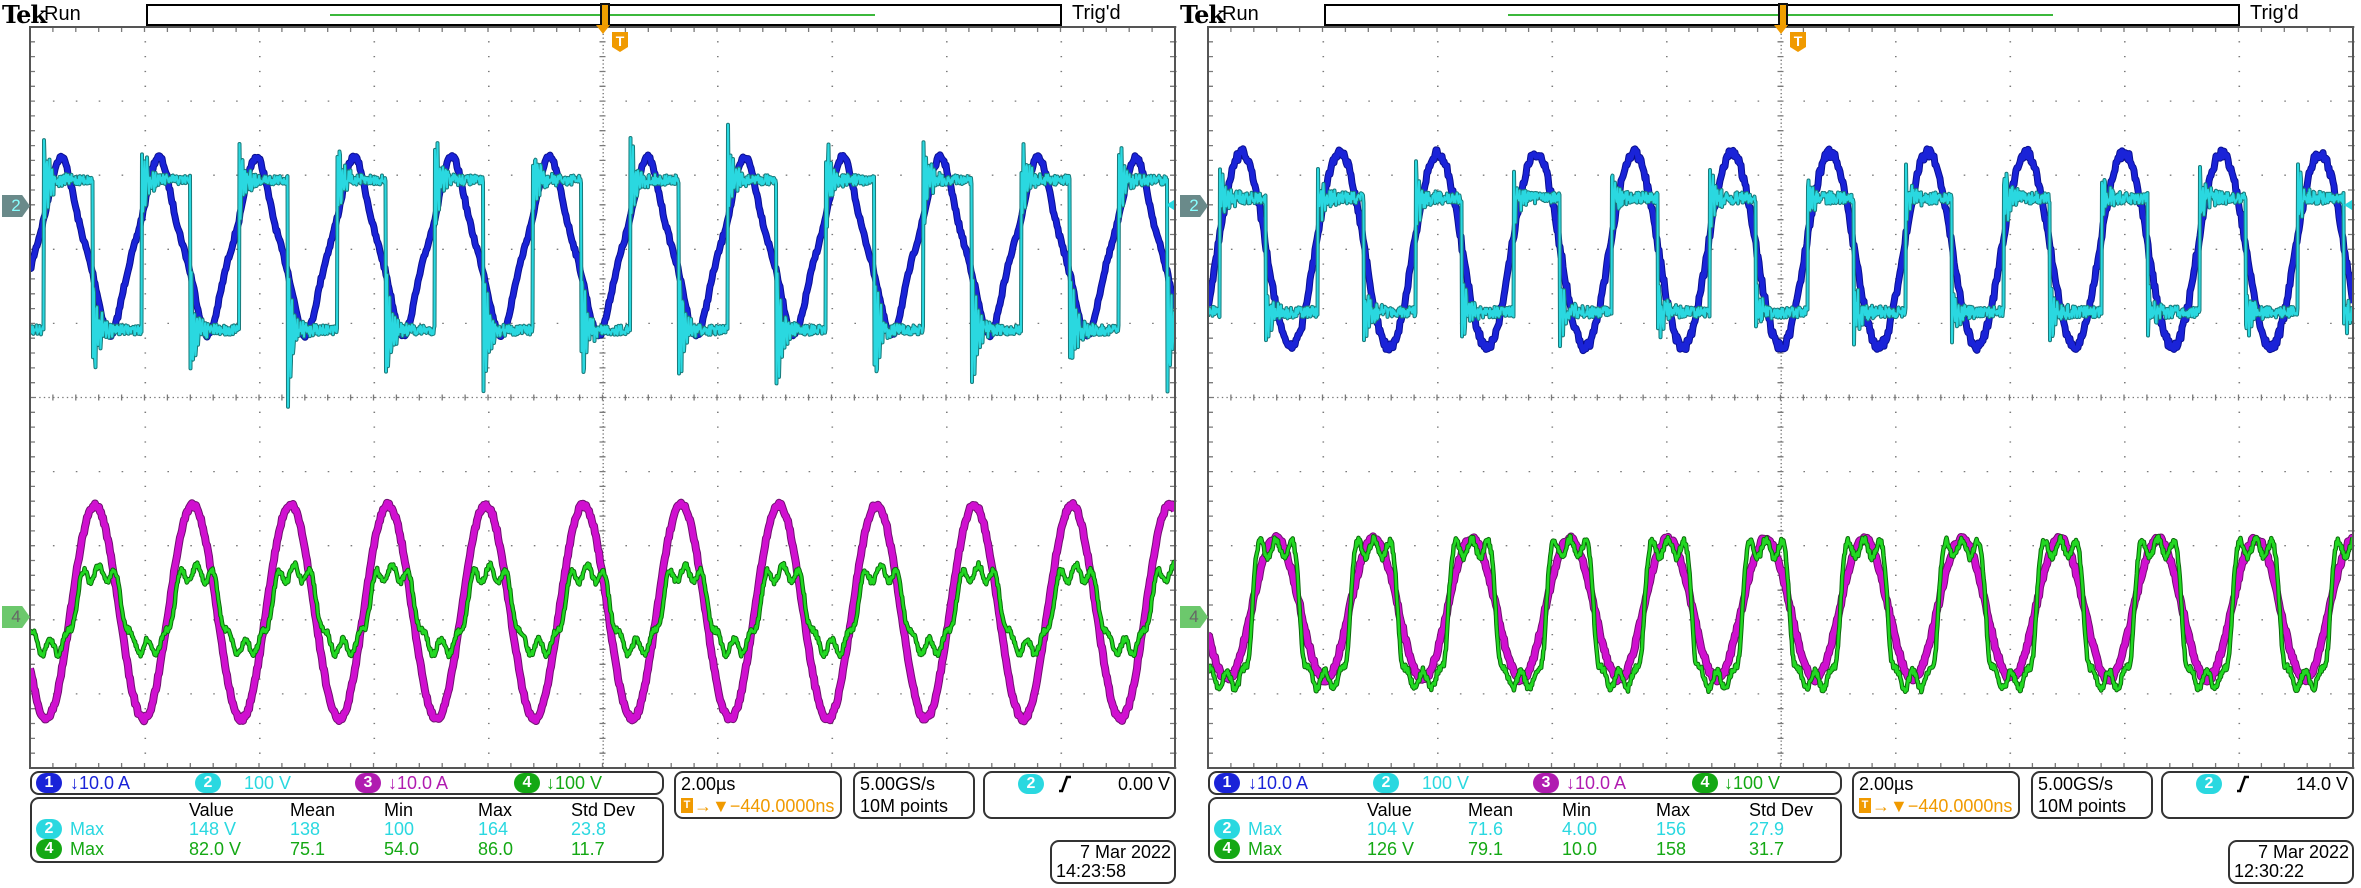  What do you see at coordinates (493, 829) in the screenshot?
I see `measurement-value: 164` at bounding box center [493, 829].